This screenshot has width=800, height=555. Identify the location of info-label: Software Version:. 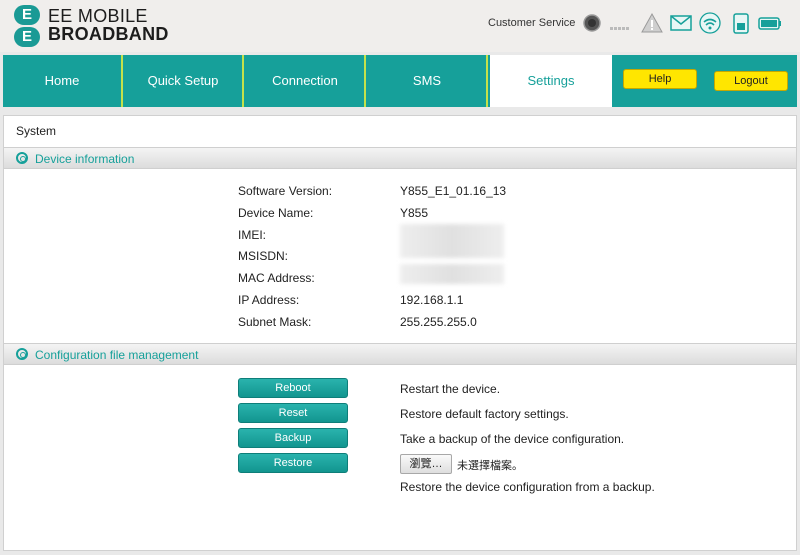
(285, 191).